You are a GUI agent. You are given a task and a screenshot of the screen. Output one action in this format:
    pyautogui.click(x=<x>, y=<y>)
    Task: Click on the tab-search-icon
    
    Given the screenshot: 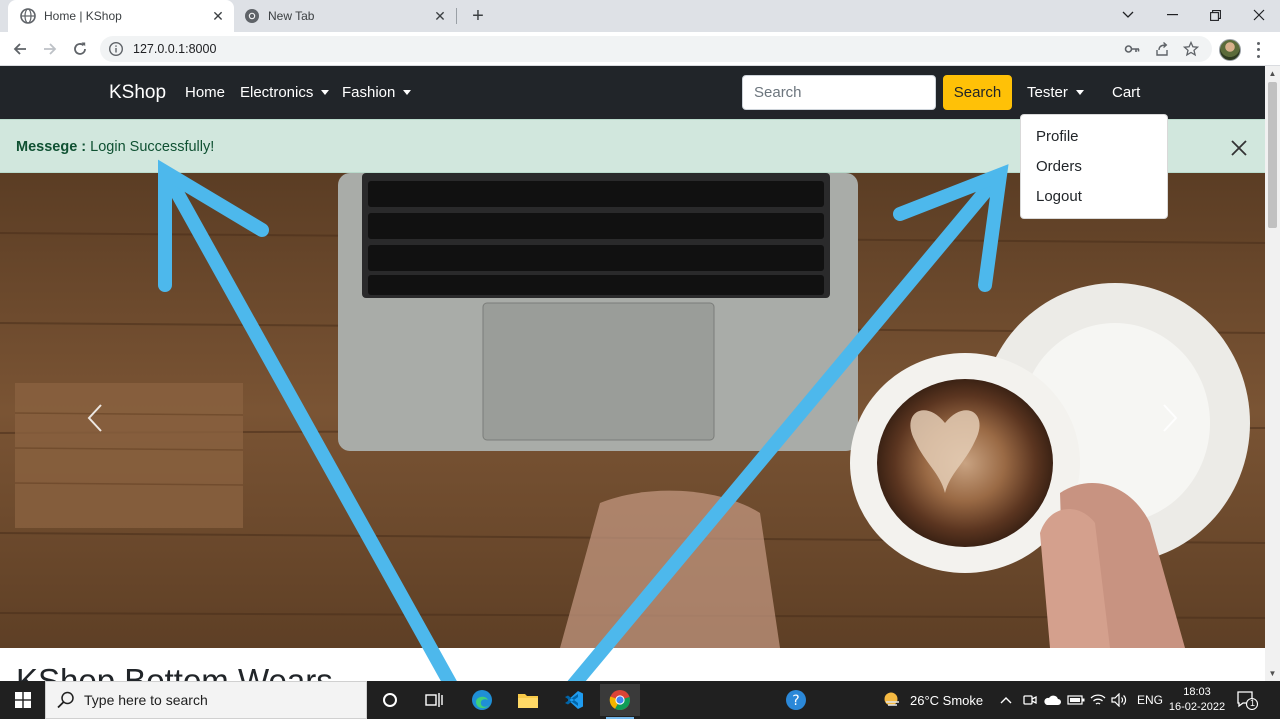 What is the action you would take?
    pyautogui.click(x=1128, y=15)
    